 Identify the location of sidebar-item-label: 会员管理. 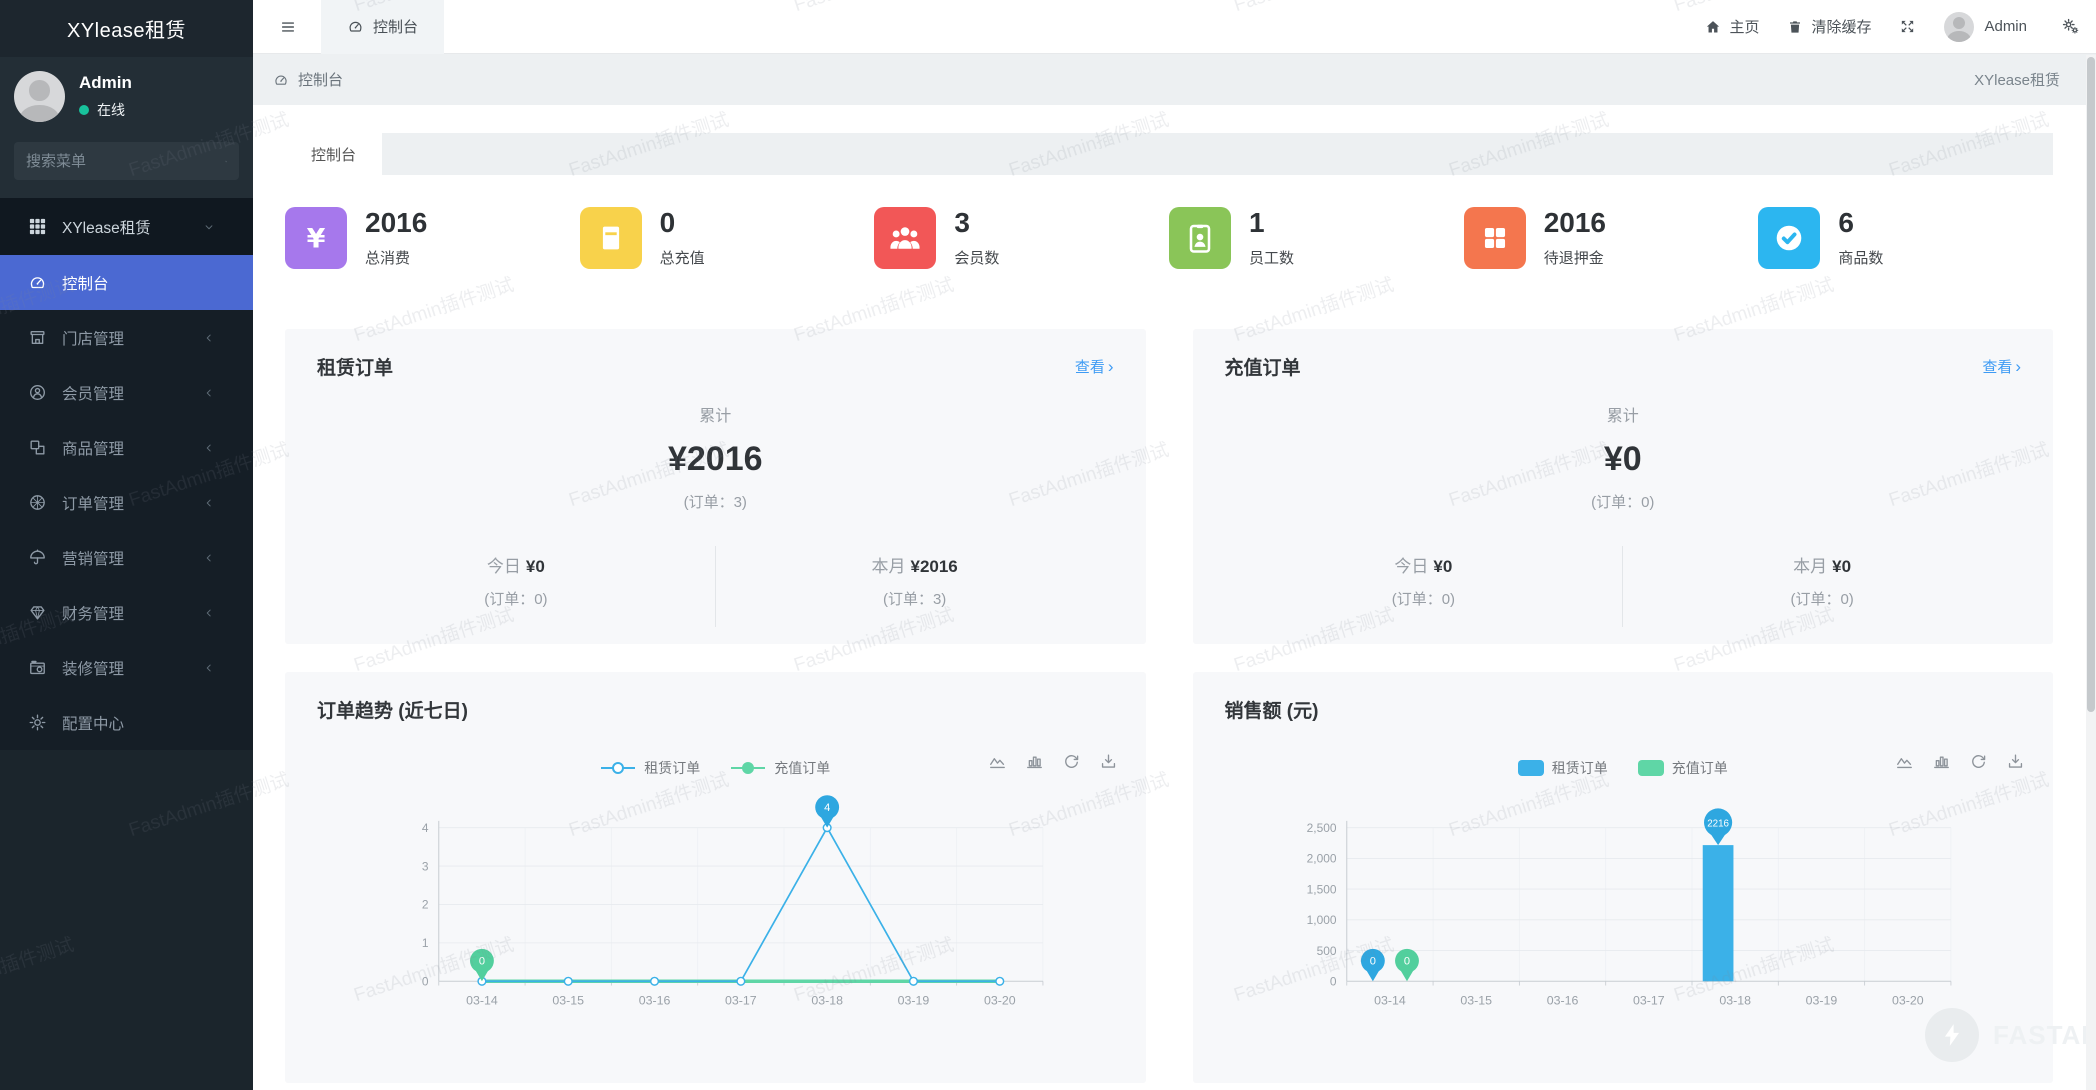
(93, 394).